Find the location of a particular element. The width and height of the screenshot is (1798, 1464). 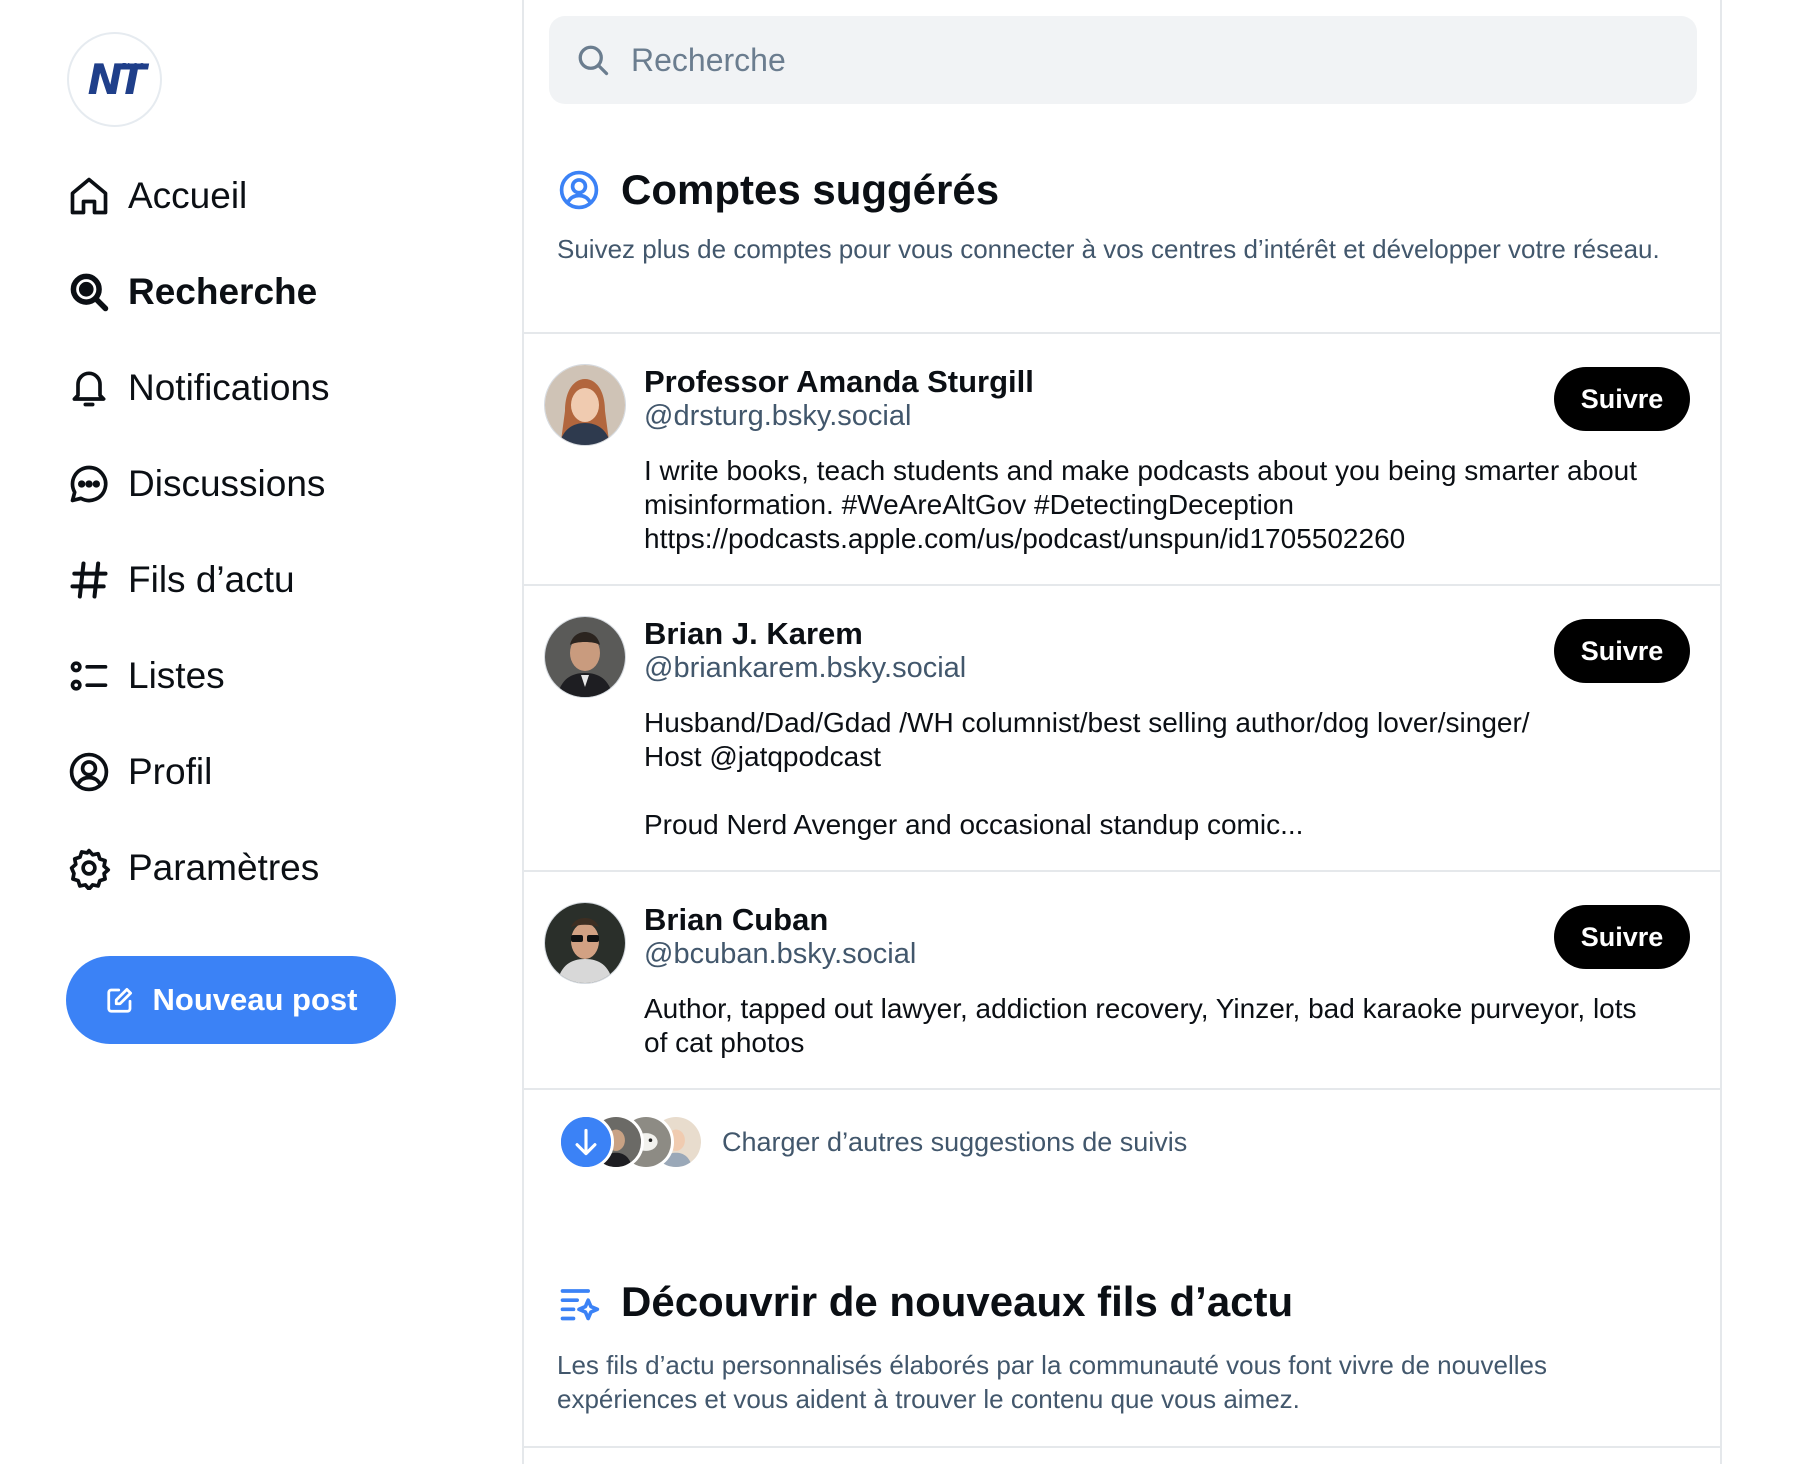

list-icon is located at coordinates (89, 676).